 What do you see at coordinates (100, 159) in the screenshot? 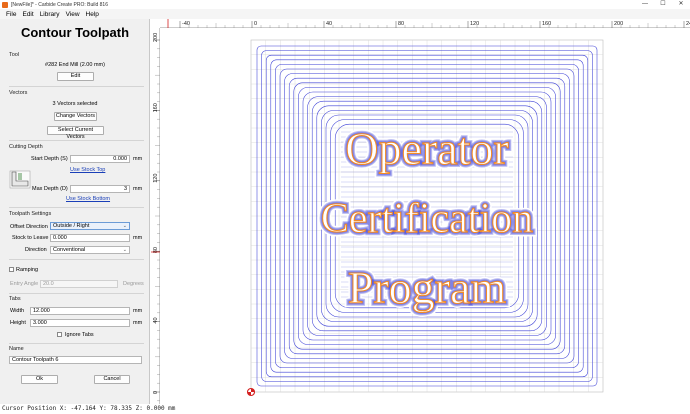
I see `start-depth-input: 0.000` at bounding box center [100, 159].